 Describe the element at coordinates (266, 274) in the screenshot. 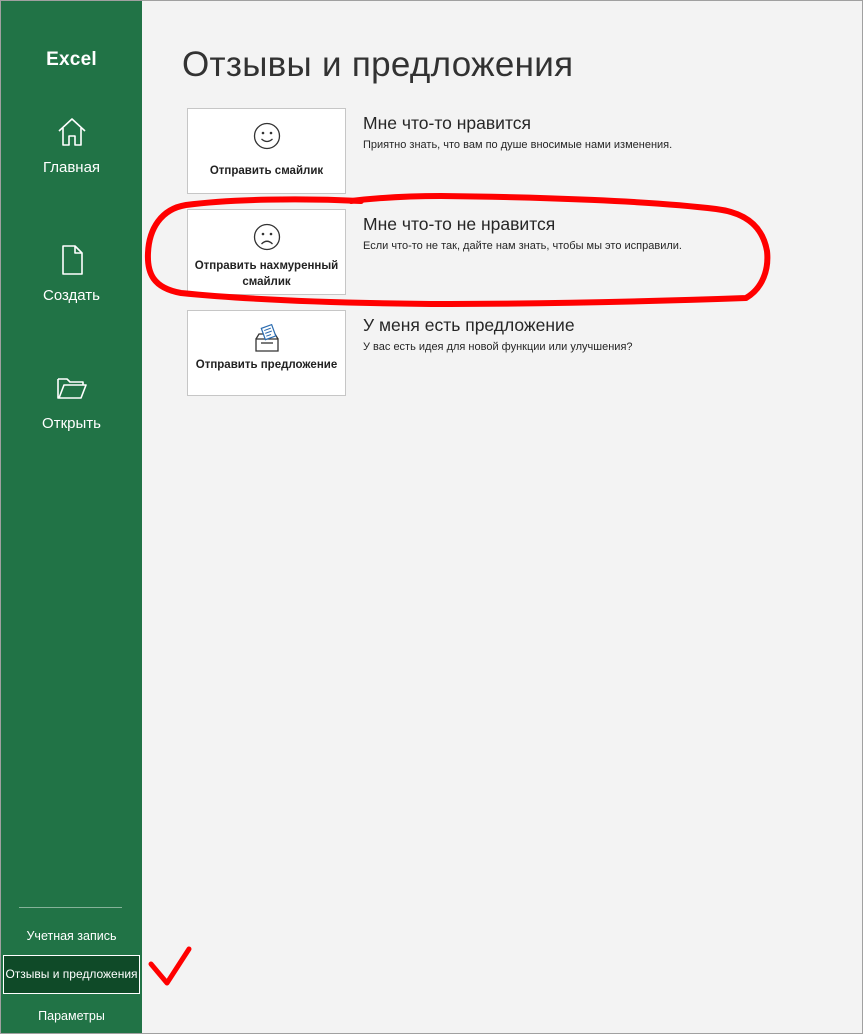

I see `send-frown-label: Отправить нахмуренный смайлик` at that location.